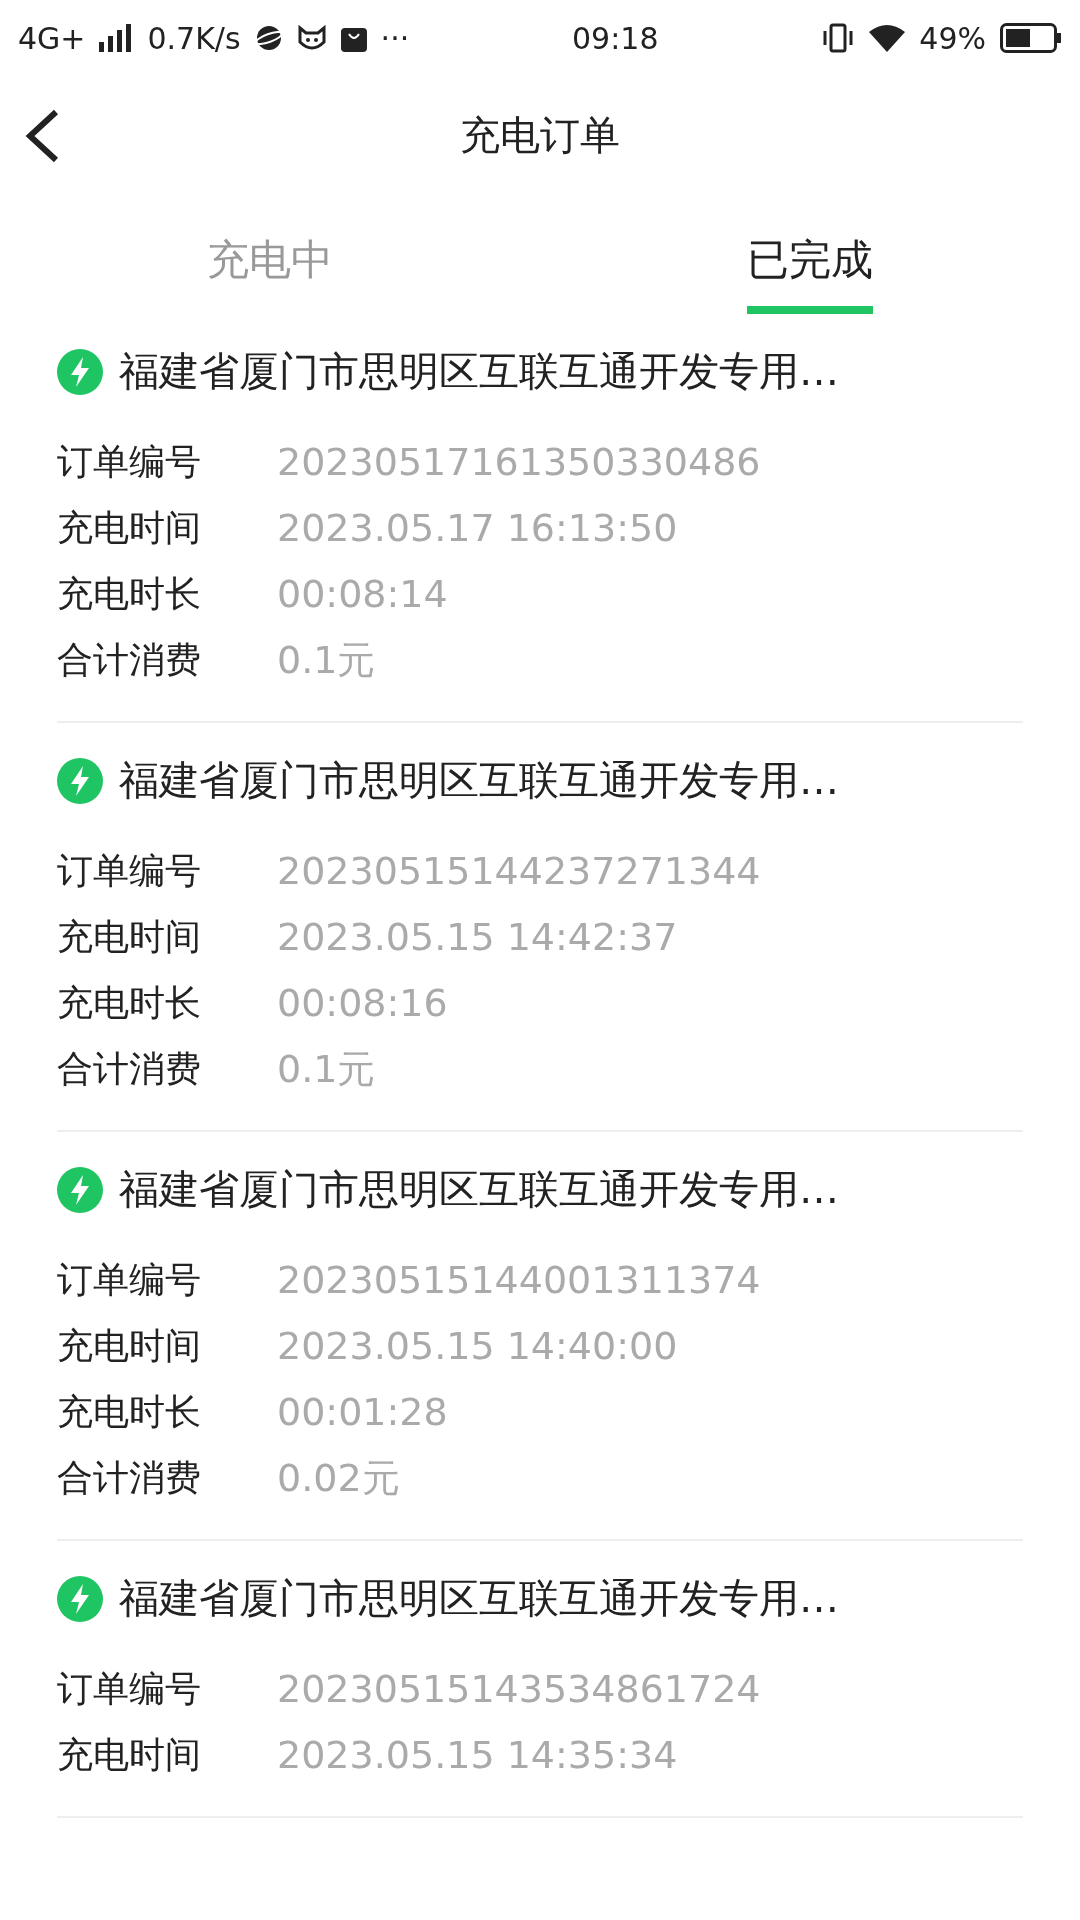 Image resolution: width=1080 pixels, height=1920 pixels. What do you see at coordinates (477, 528) in the screenshot?
I see `field-value: 2023.05.17 16:13:50` at bounding box center [477, 528].